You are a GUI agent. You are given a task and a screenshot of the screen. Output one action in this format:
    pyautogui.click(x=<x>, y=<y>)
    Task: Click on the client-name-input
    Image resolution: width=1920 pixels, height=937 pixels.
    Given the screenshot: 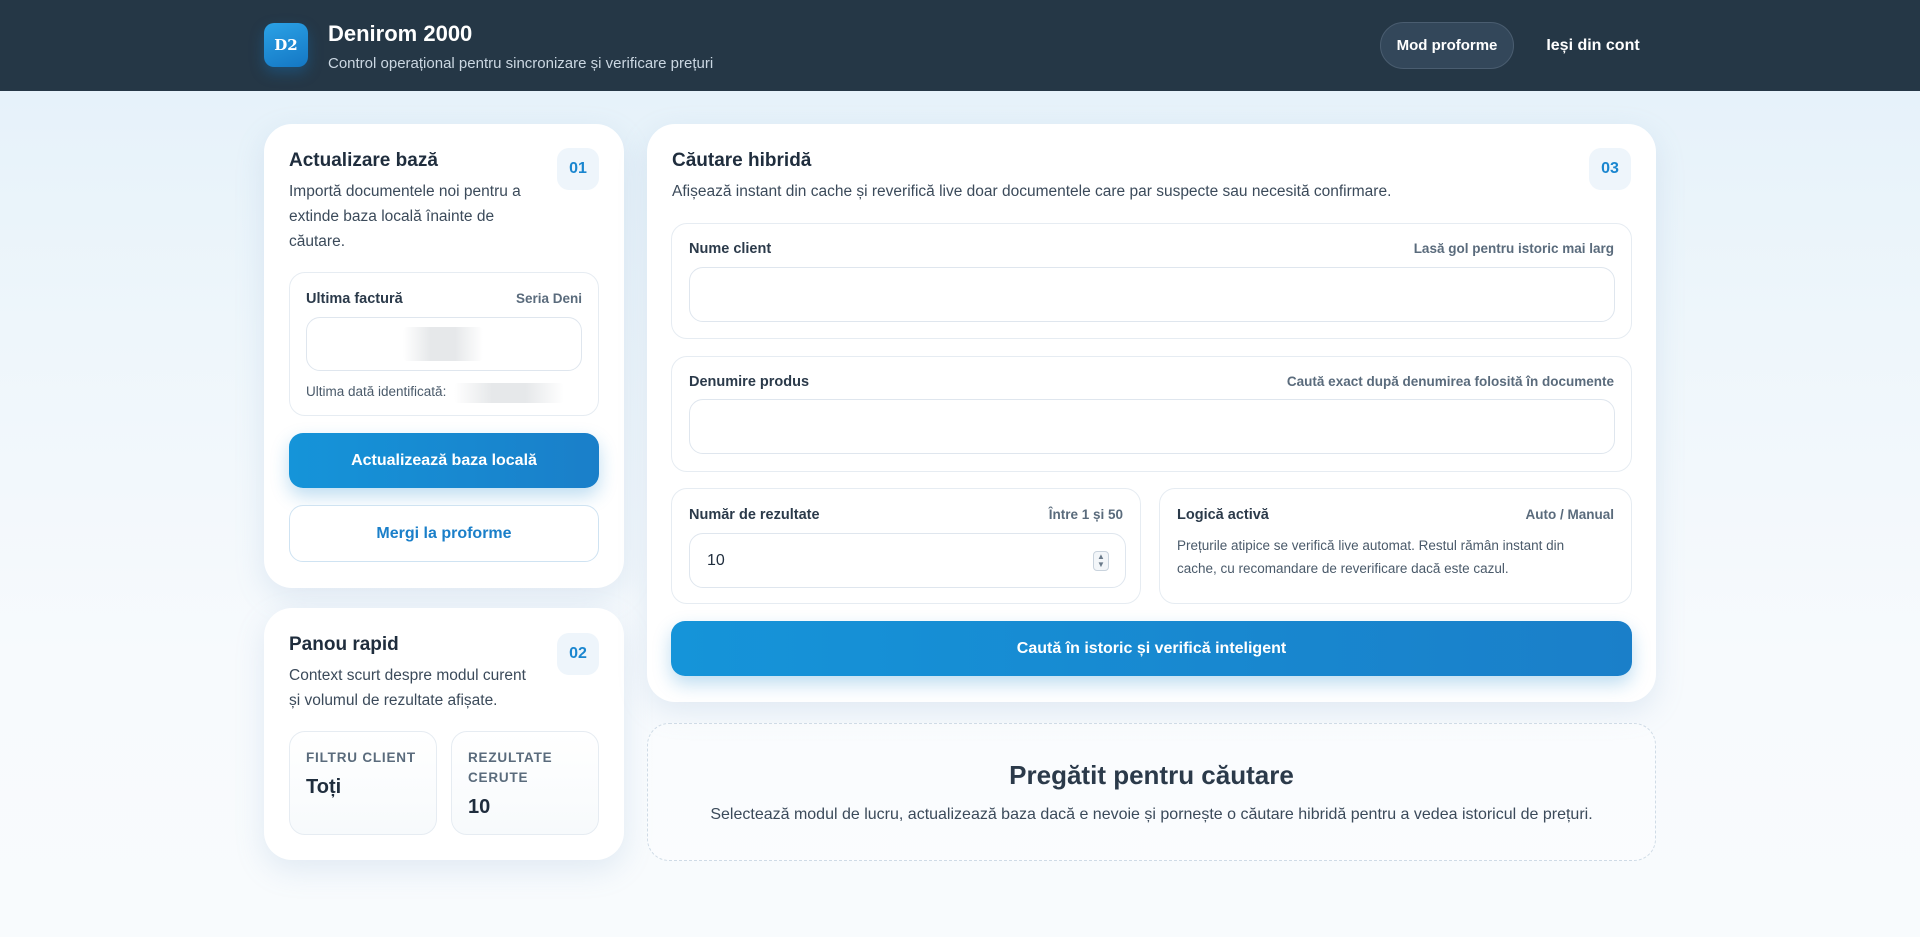 What is the action you would take?
    pyautogui.click(x=1152, y=294)
    